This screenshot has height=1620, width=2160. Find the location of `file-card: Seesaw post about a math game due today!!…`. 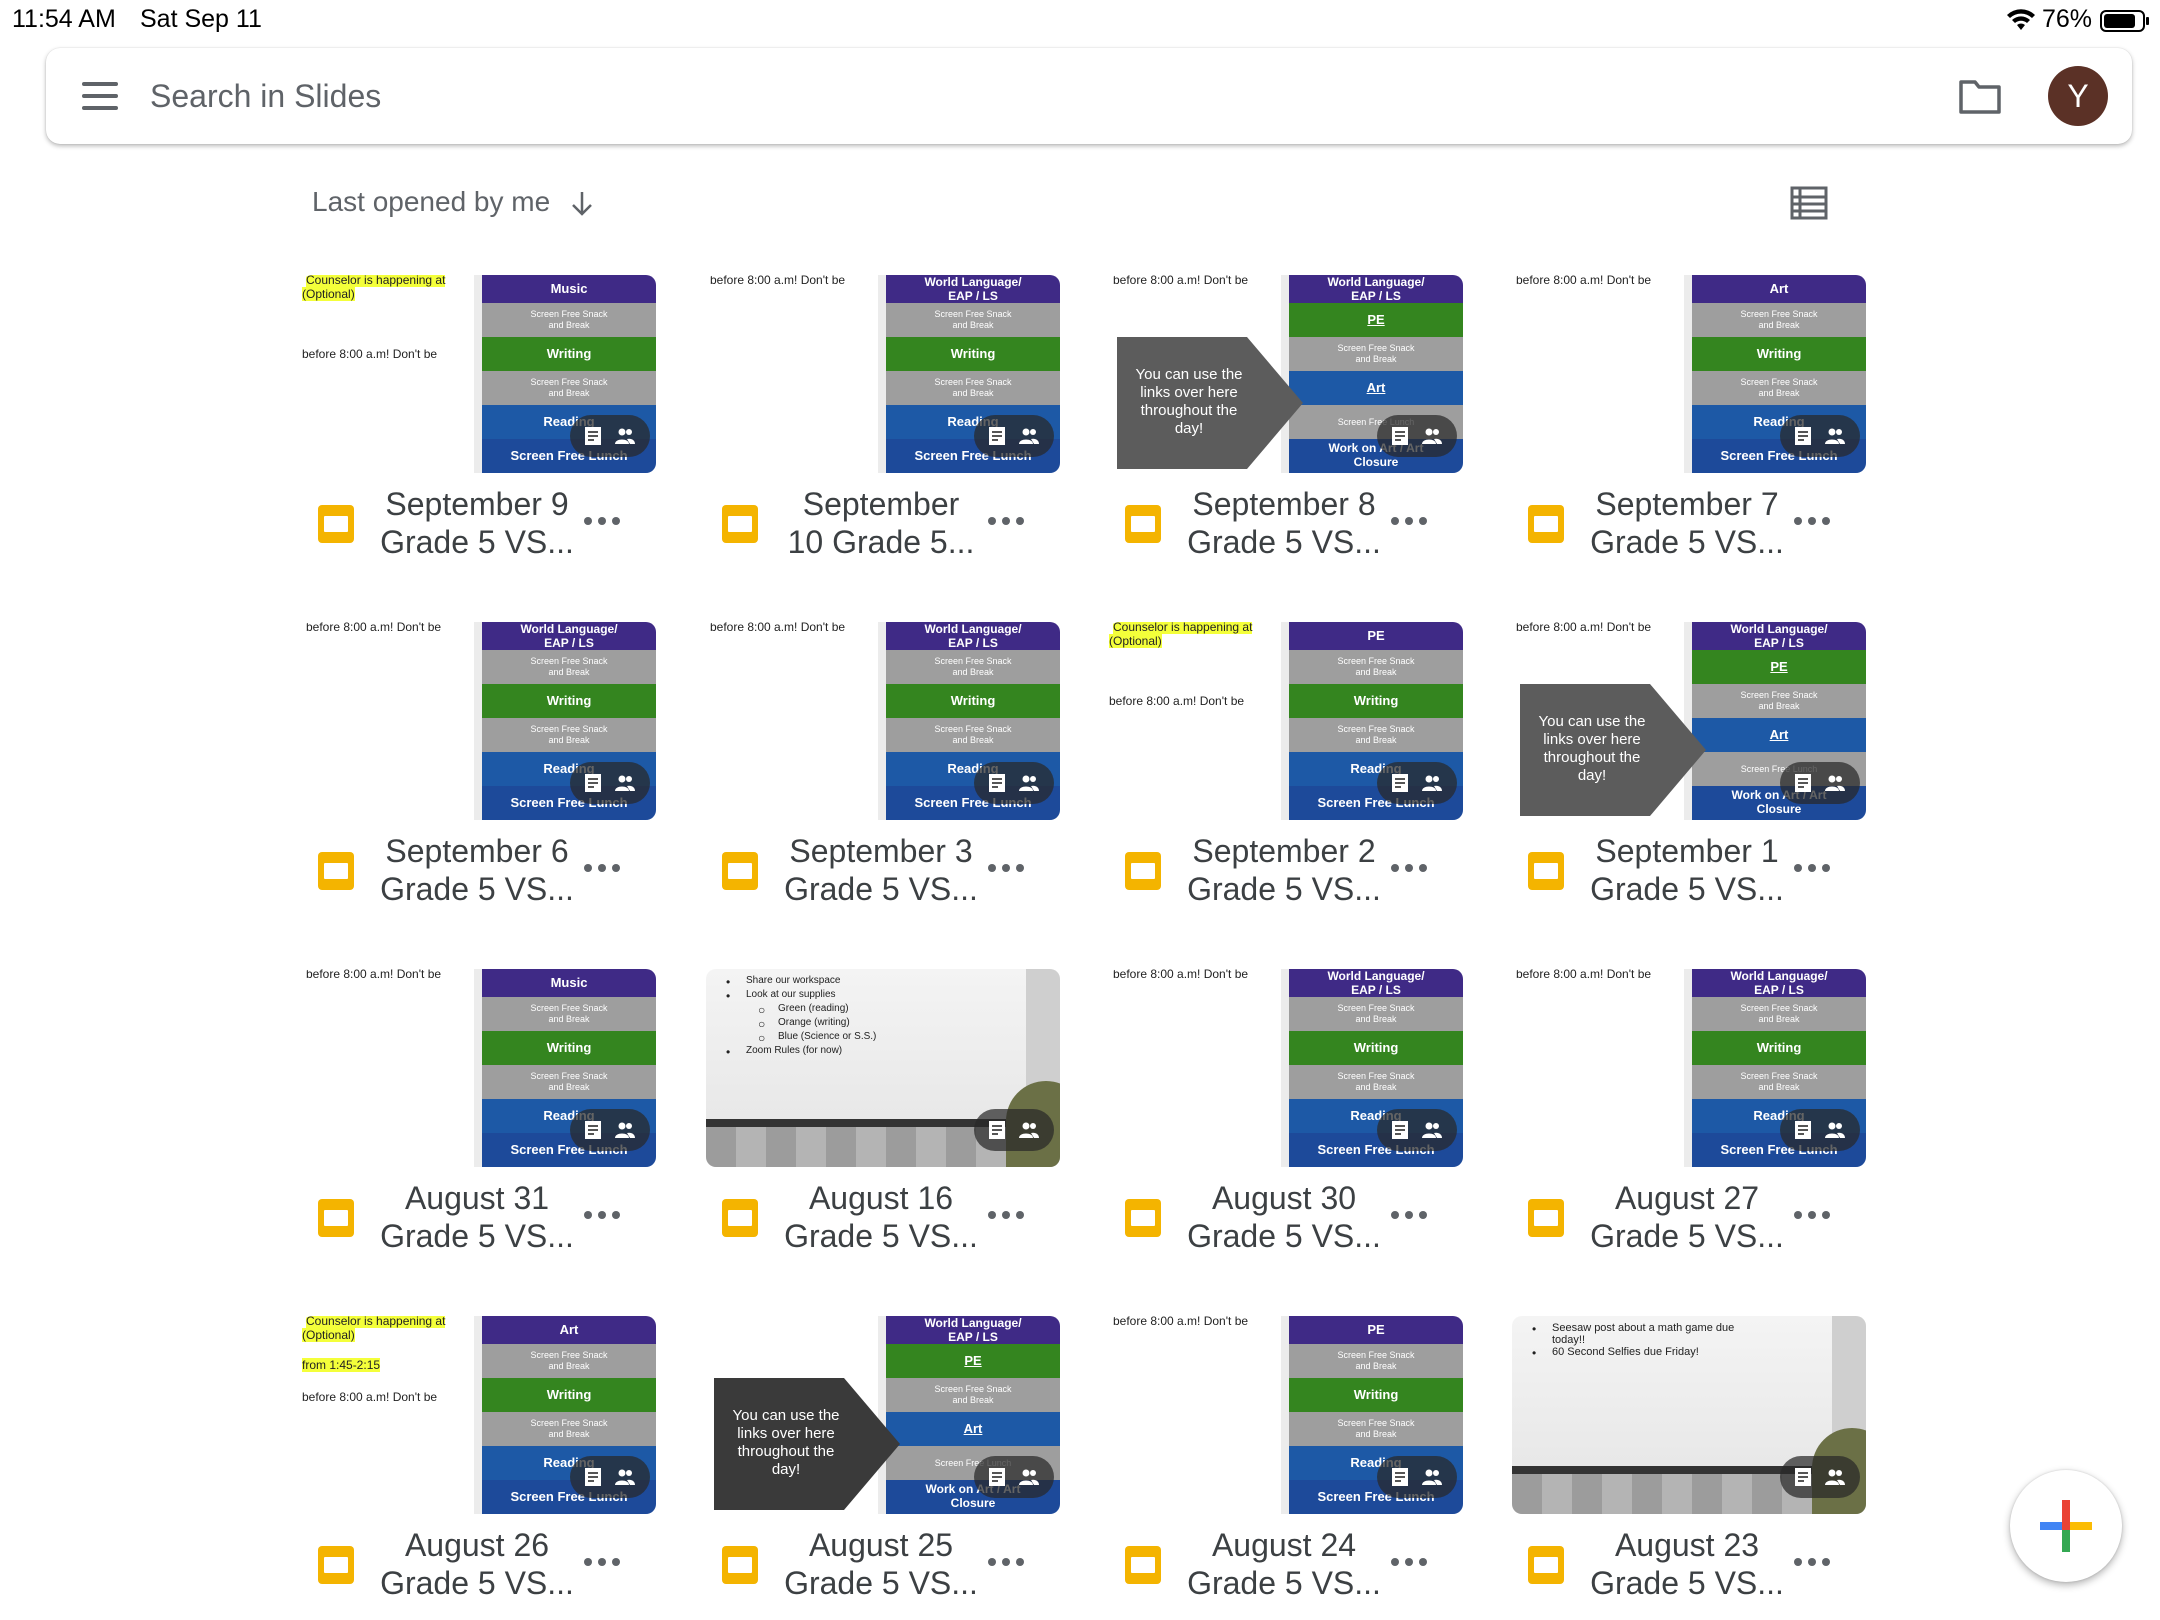

file-card: Seesaw post about a math game due today!!… is located at coordinates (1692, 1468).